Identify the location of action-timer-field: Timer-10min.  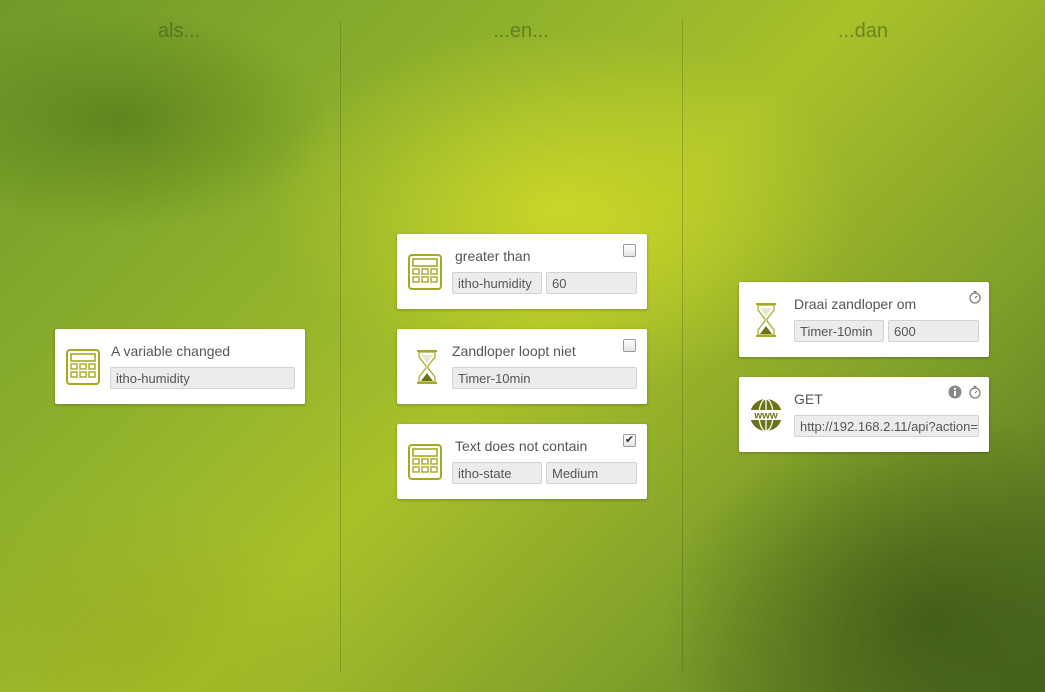
(839, 331).